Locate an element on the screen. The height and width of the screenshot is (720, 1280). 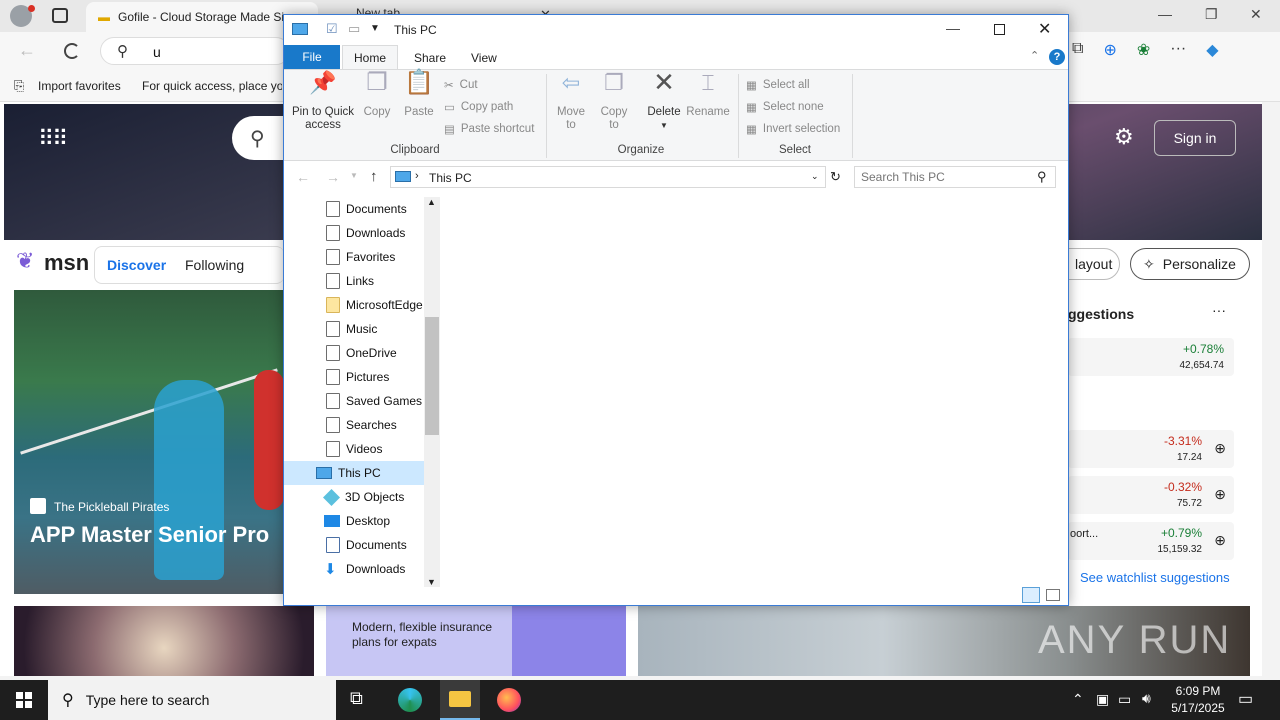
up-arrow-icon: ↑ is located at coordinates (374, 176).